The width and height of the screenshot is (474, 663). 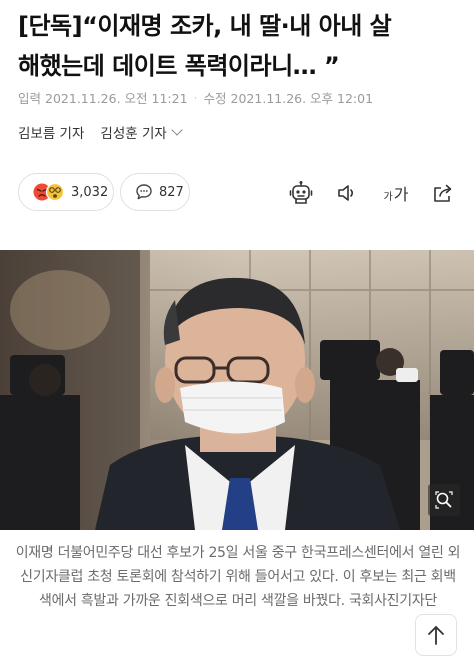 I want to click on reporter-name: 김성훈 기자, so click(x=133, y=134).